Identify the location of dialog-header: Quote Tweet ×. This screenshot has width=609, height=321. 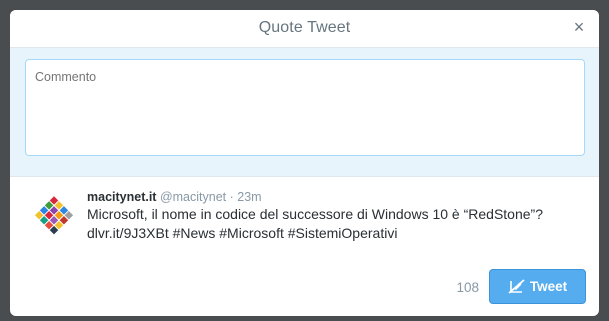
(304, 29).